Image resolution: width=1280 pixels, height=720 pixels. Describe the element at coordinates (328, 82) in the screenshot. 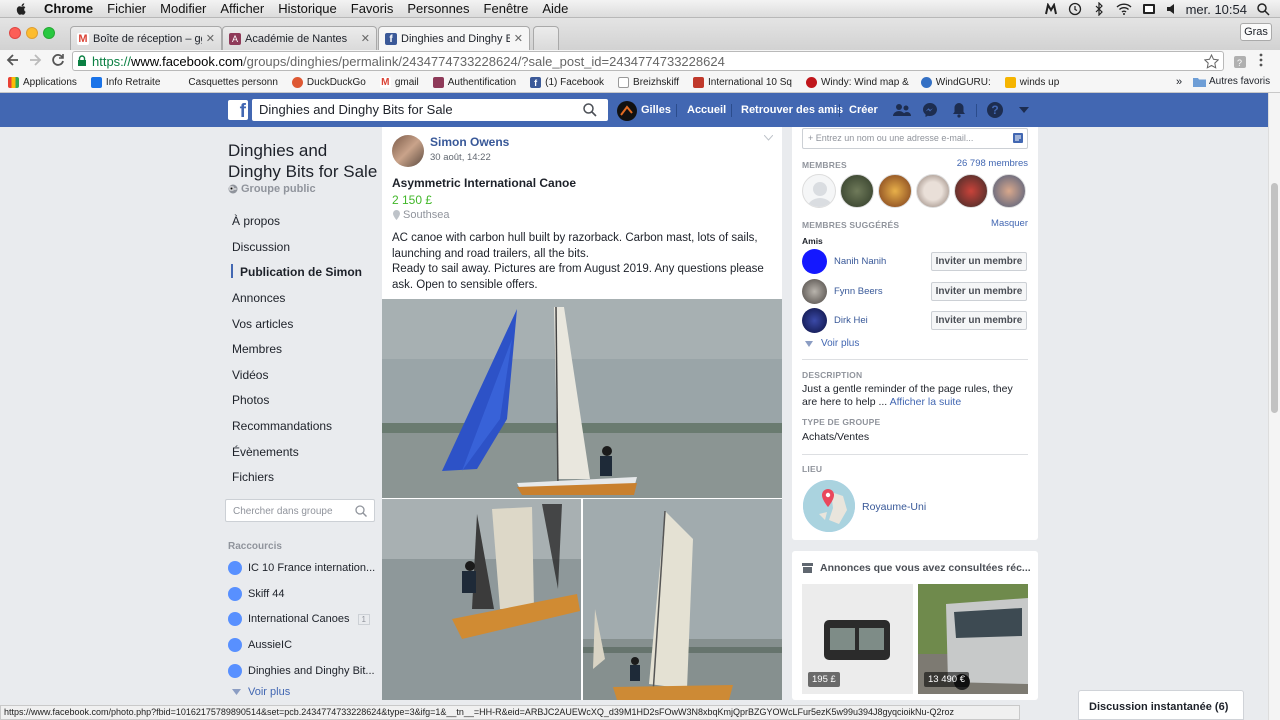

I see `bookmark-duckduckgo: DuckDuckGo` at that location.